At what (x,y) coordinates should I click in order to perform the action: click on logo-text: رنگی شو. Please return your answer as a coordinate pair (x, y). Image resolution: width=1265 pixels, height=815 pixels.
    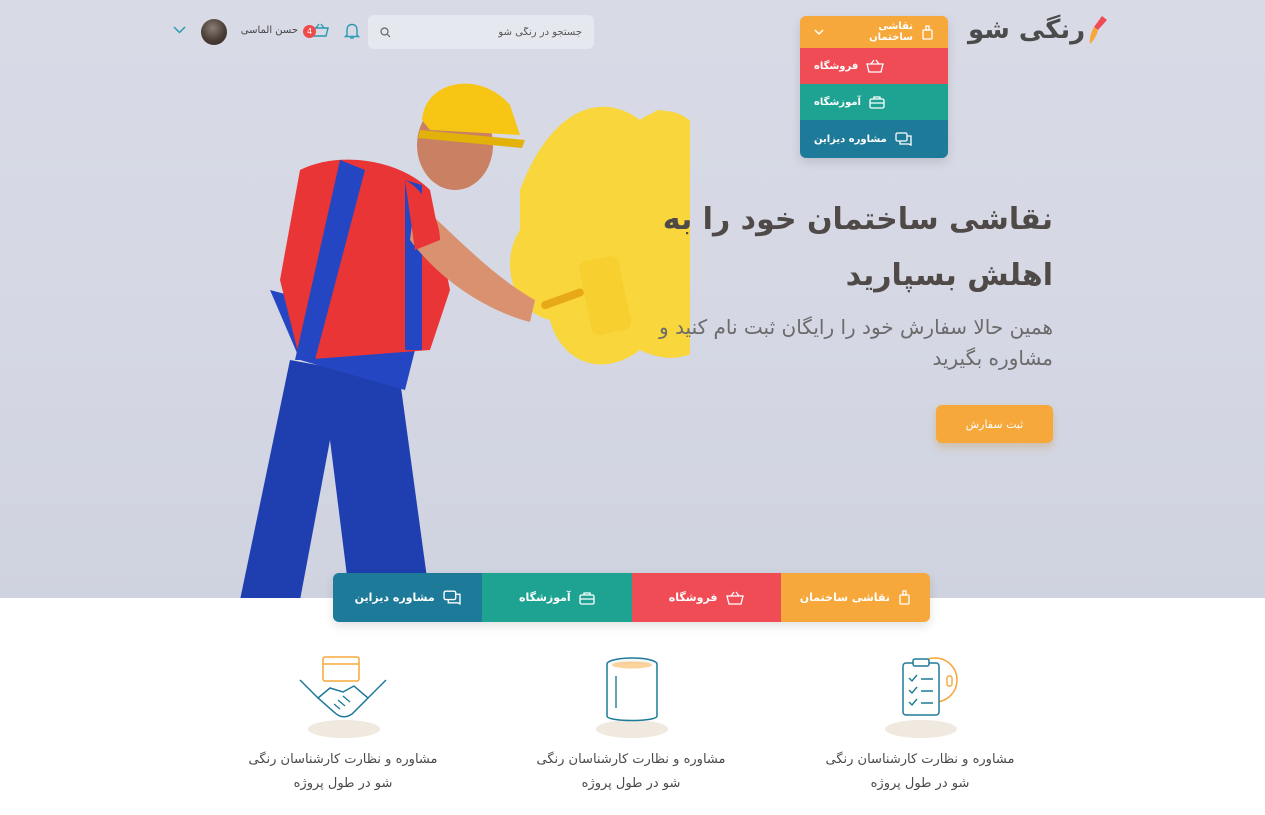
    Looking at the image, I should click on (1027, 30).